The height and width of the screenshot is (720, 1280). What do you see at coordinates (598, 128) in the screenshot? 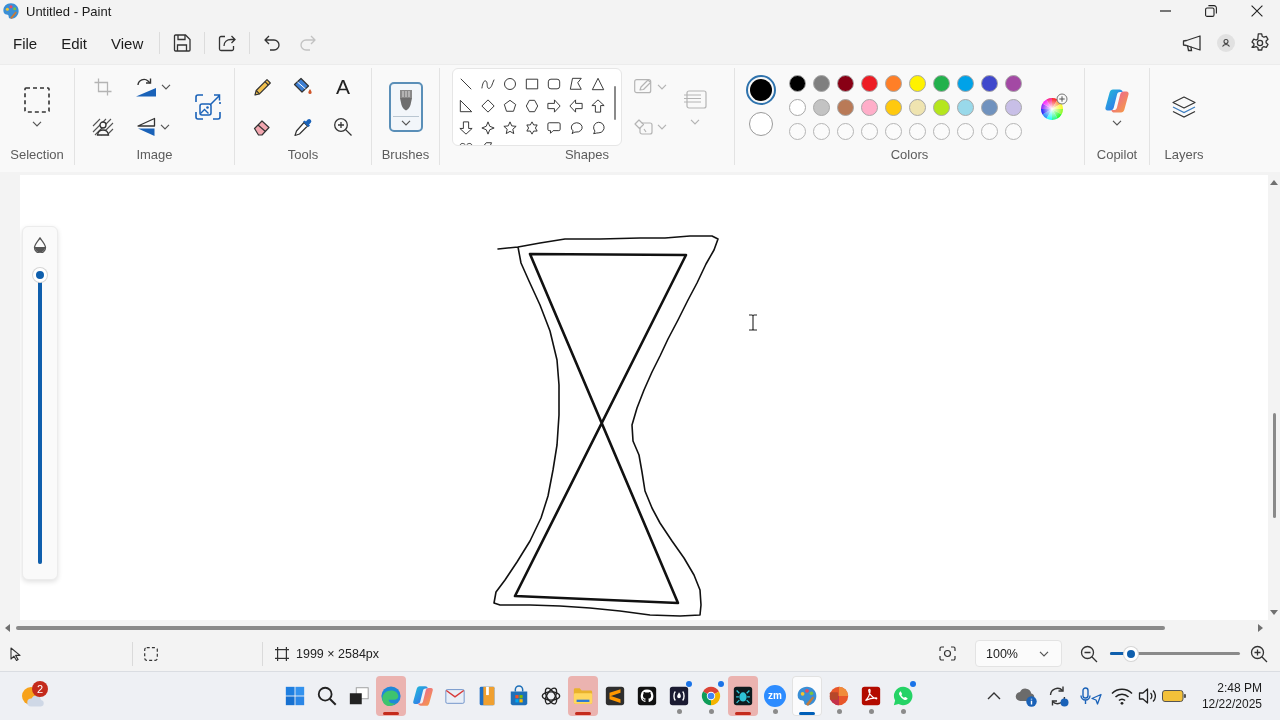
I see `round-speech-bubble-icon` at bounding box center [598, 128].